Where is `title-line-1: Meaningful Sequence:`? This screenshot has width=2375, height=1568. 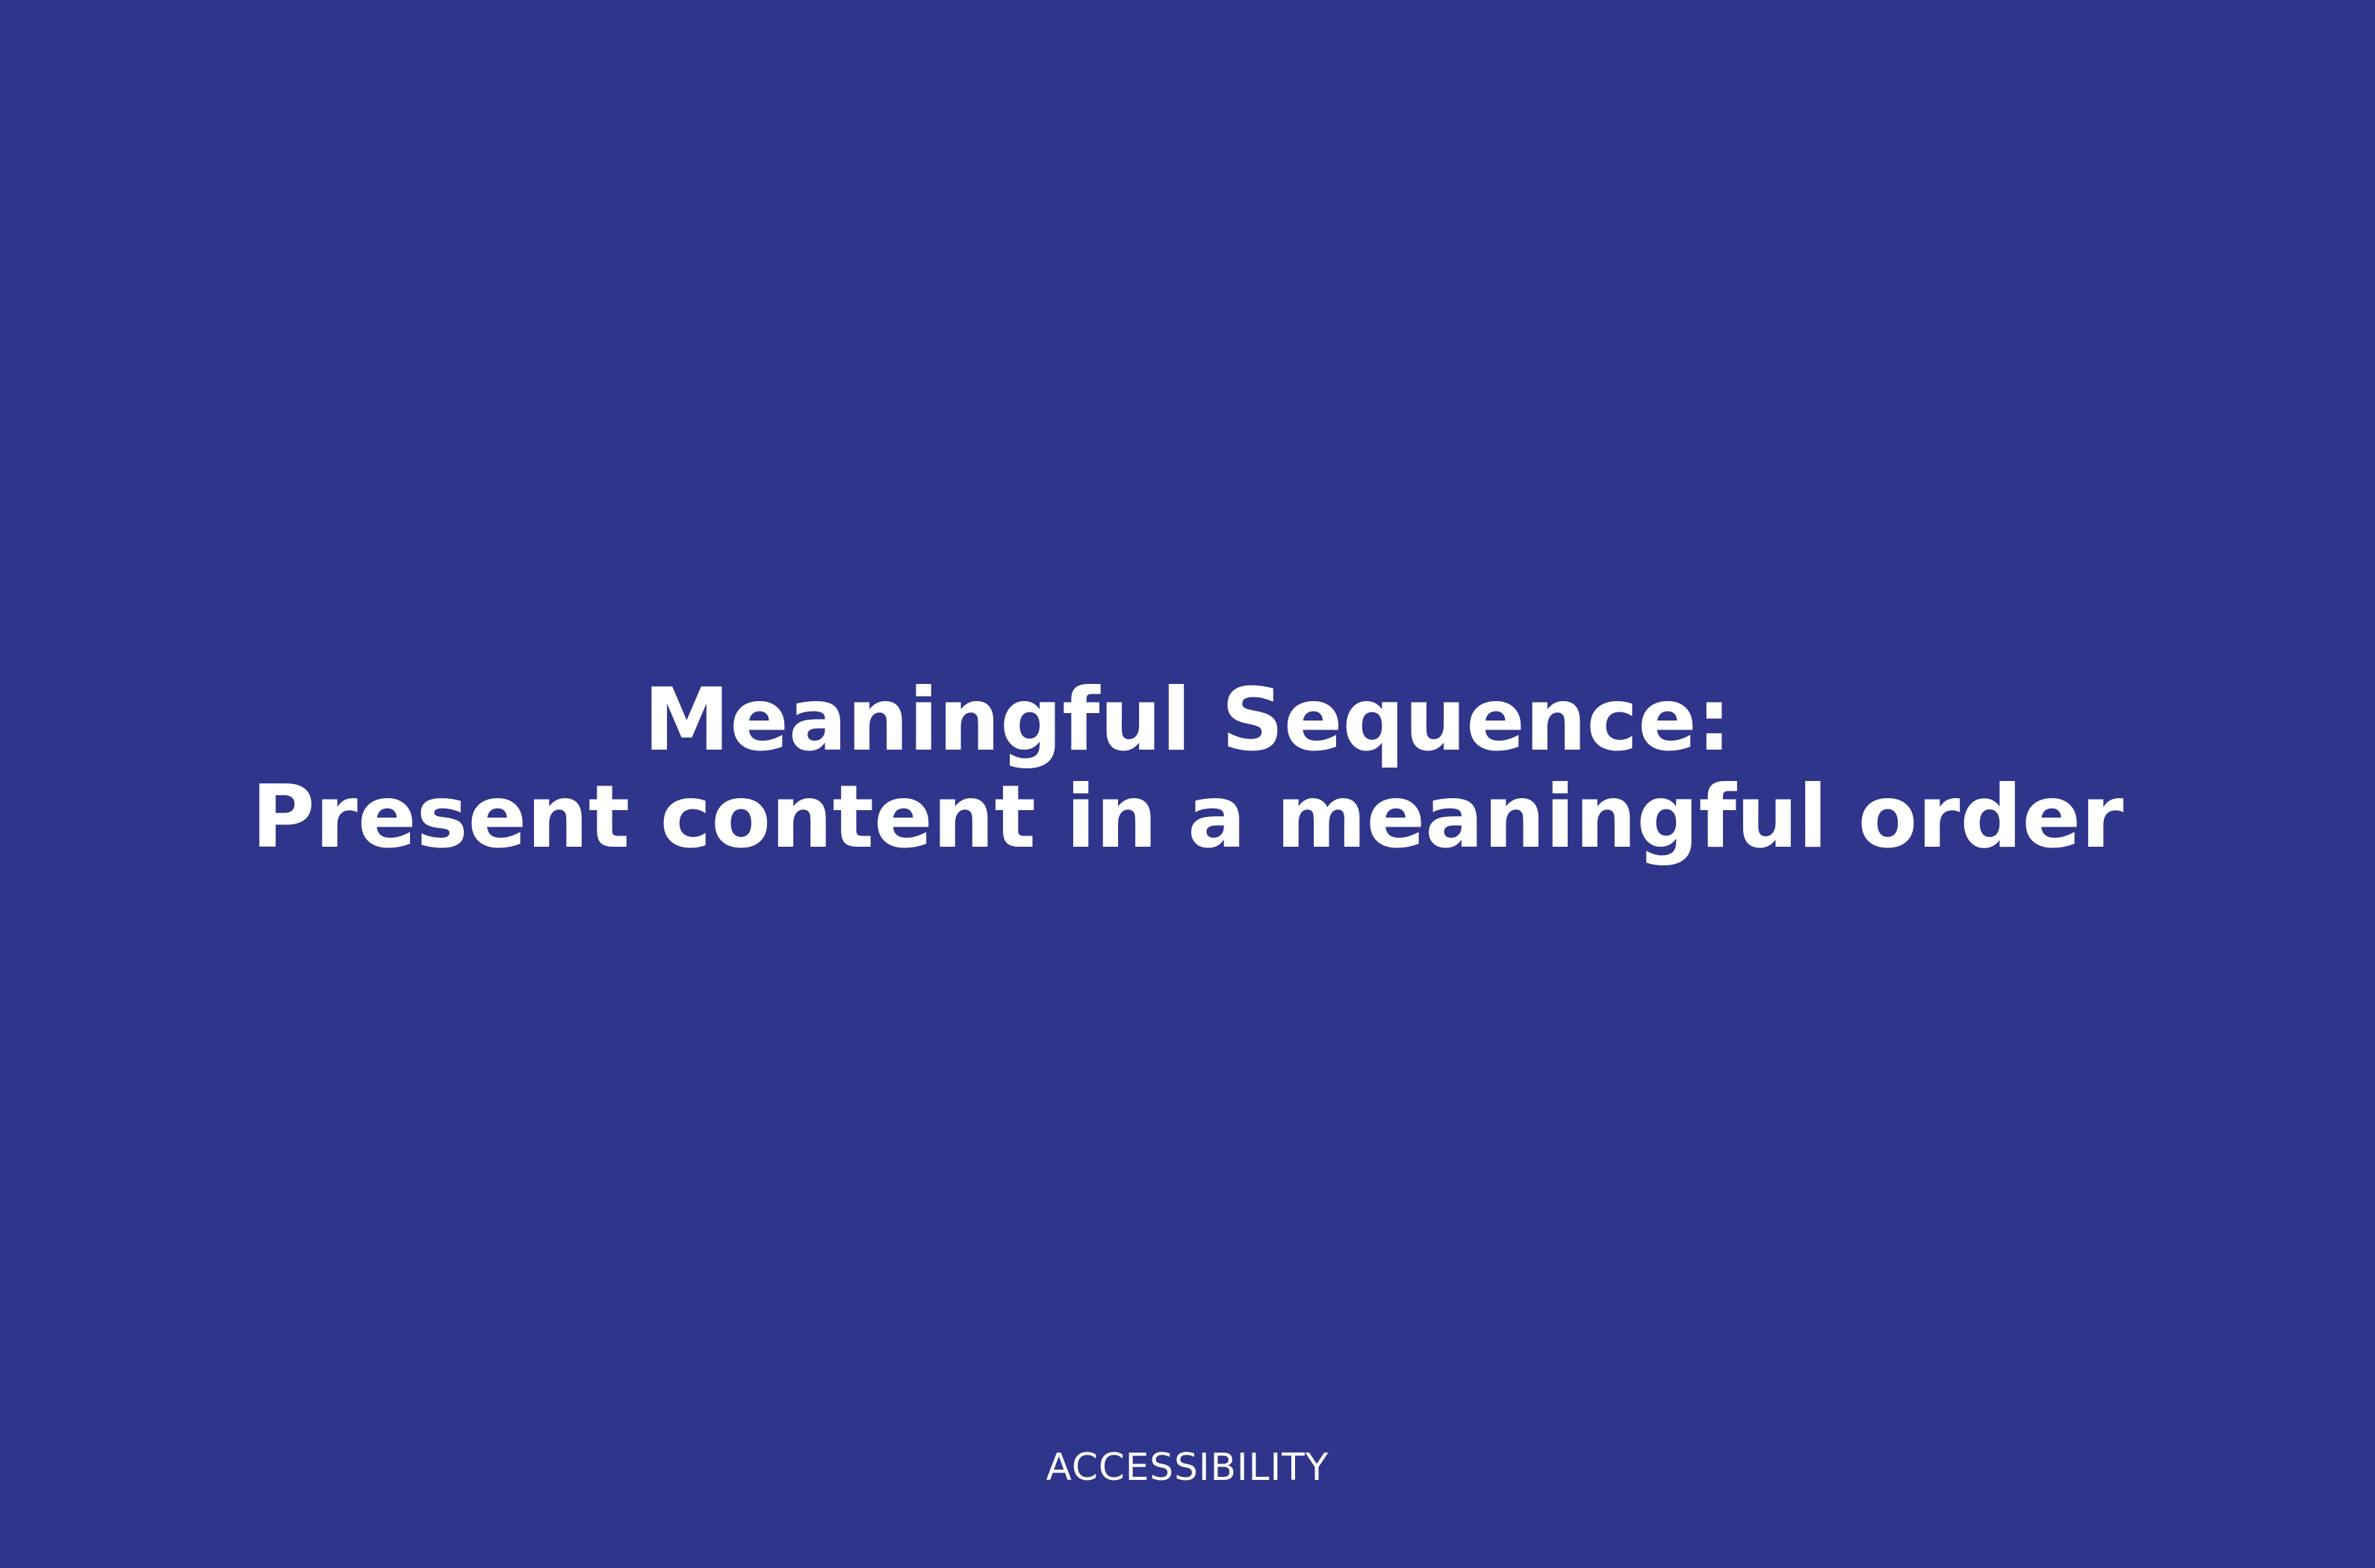 title-line-1: Meaningful Sequence: is located at coordinates (1187, 720).